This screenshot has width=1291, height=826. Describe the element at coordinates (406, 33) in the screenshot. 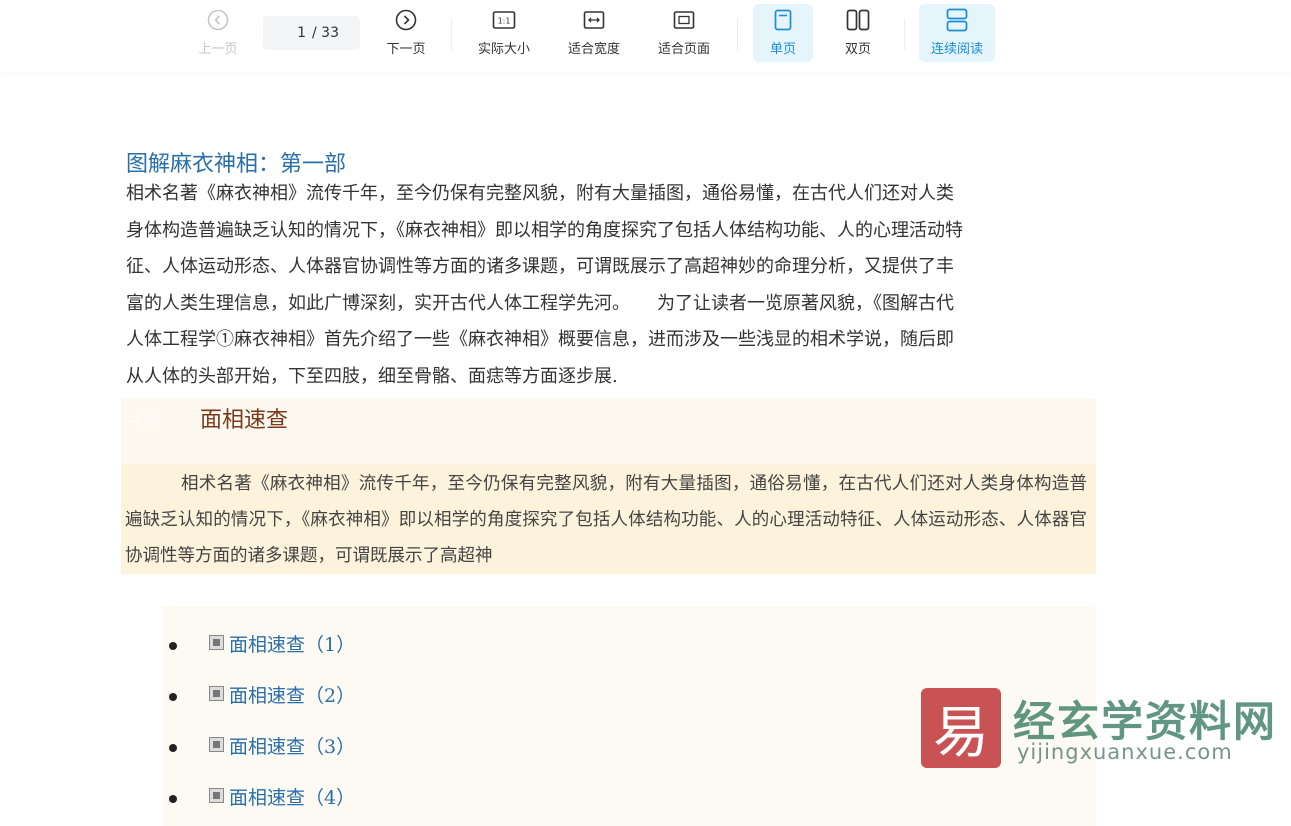

I see `next-page-button: 下一页` at that location.